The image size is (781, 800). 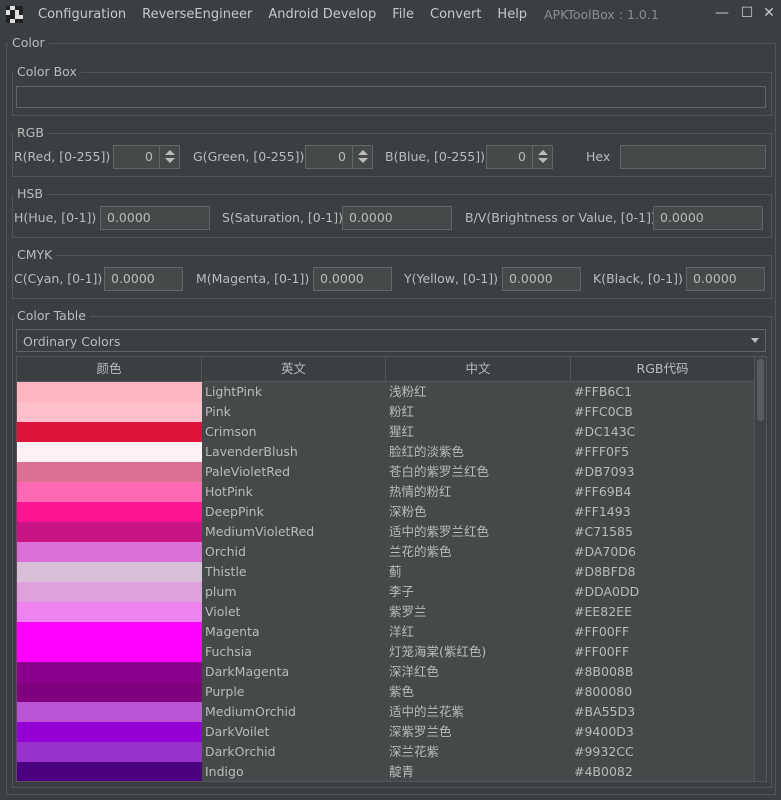 What do you see at coordinates (197, 14) in the screenshot?
I see `menu-reverse-engineer: ReverseEngineer` at bounding box center [197, 14].